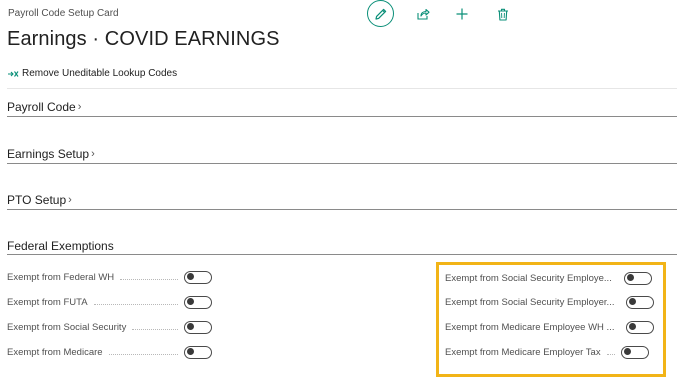 The image size is (677, 382). Describe the element at coordinates (37, 200) in the screenshot. I see `section-title: PTO Setup` at that location.